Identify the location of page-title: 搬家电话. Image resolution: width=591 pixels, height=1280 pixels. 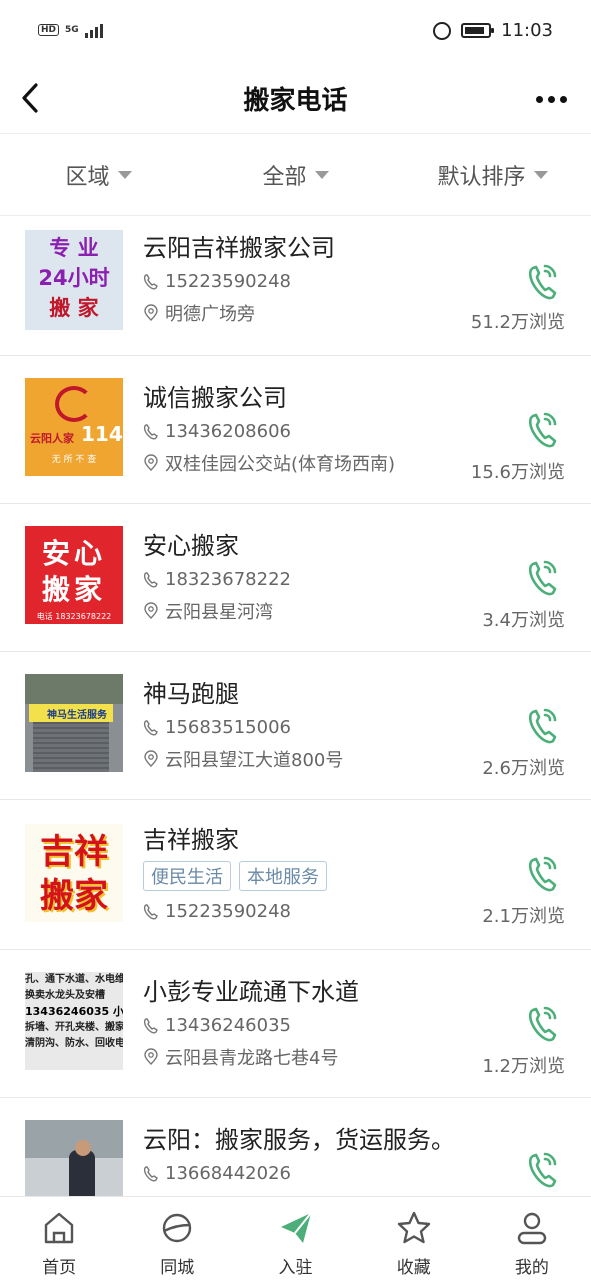
(295, 101).